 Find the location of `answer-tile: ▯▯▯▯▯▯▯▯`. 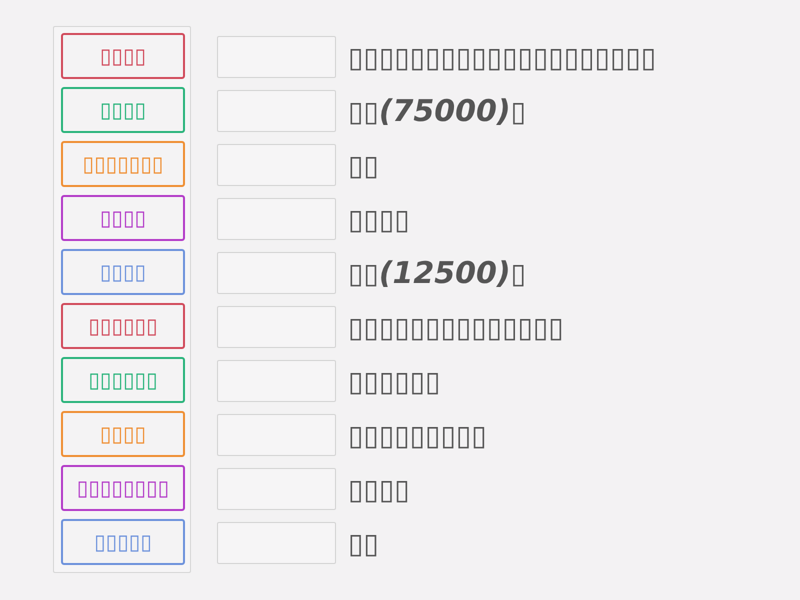

answer-tile: ▯▯▯▯▯▯▯▯ is located at coordinates (123, 488).